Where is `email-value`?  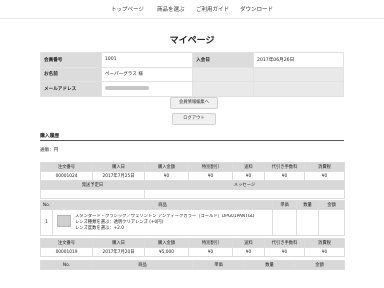
email-value is located at coordinates (147, 89).